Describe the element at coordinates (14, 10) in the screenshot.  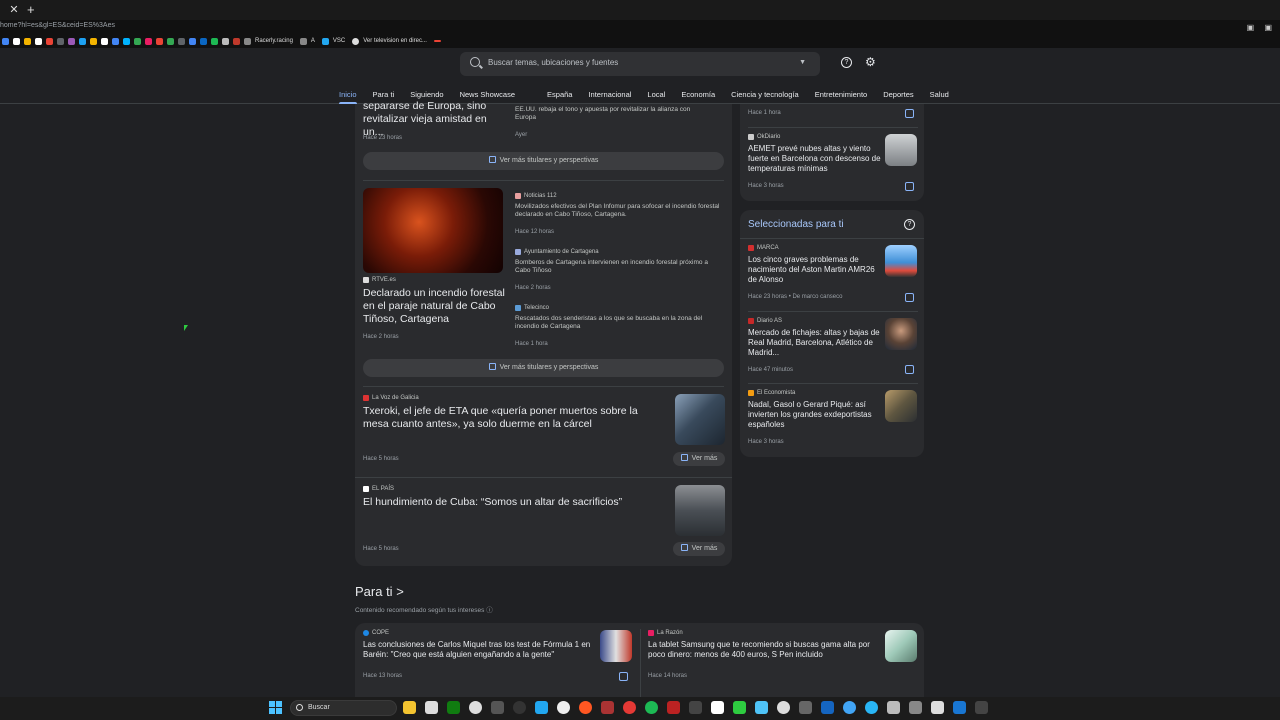
I see `close-tab-icon: ✕` at that location.